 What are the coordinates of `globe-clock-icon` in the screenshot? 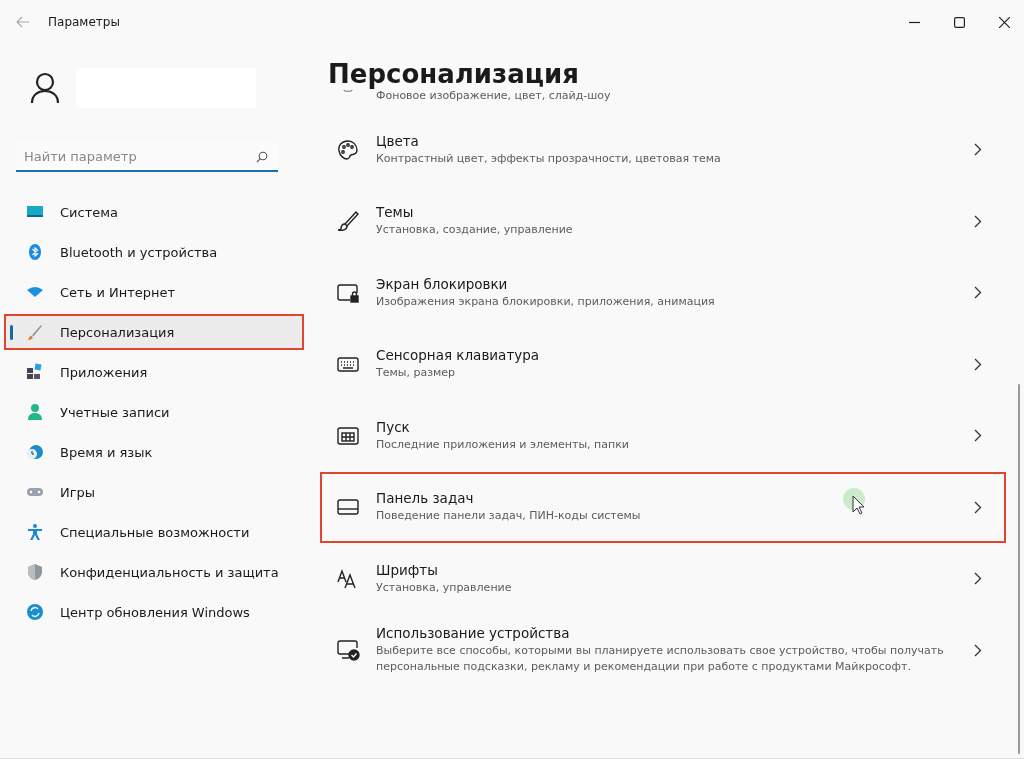 It's located at (35, 452).